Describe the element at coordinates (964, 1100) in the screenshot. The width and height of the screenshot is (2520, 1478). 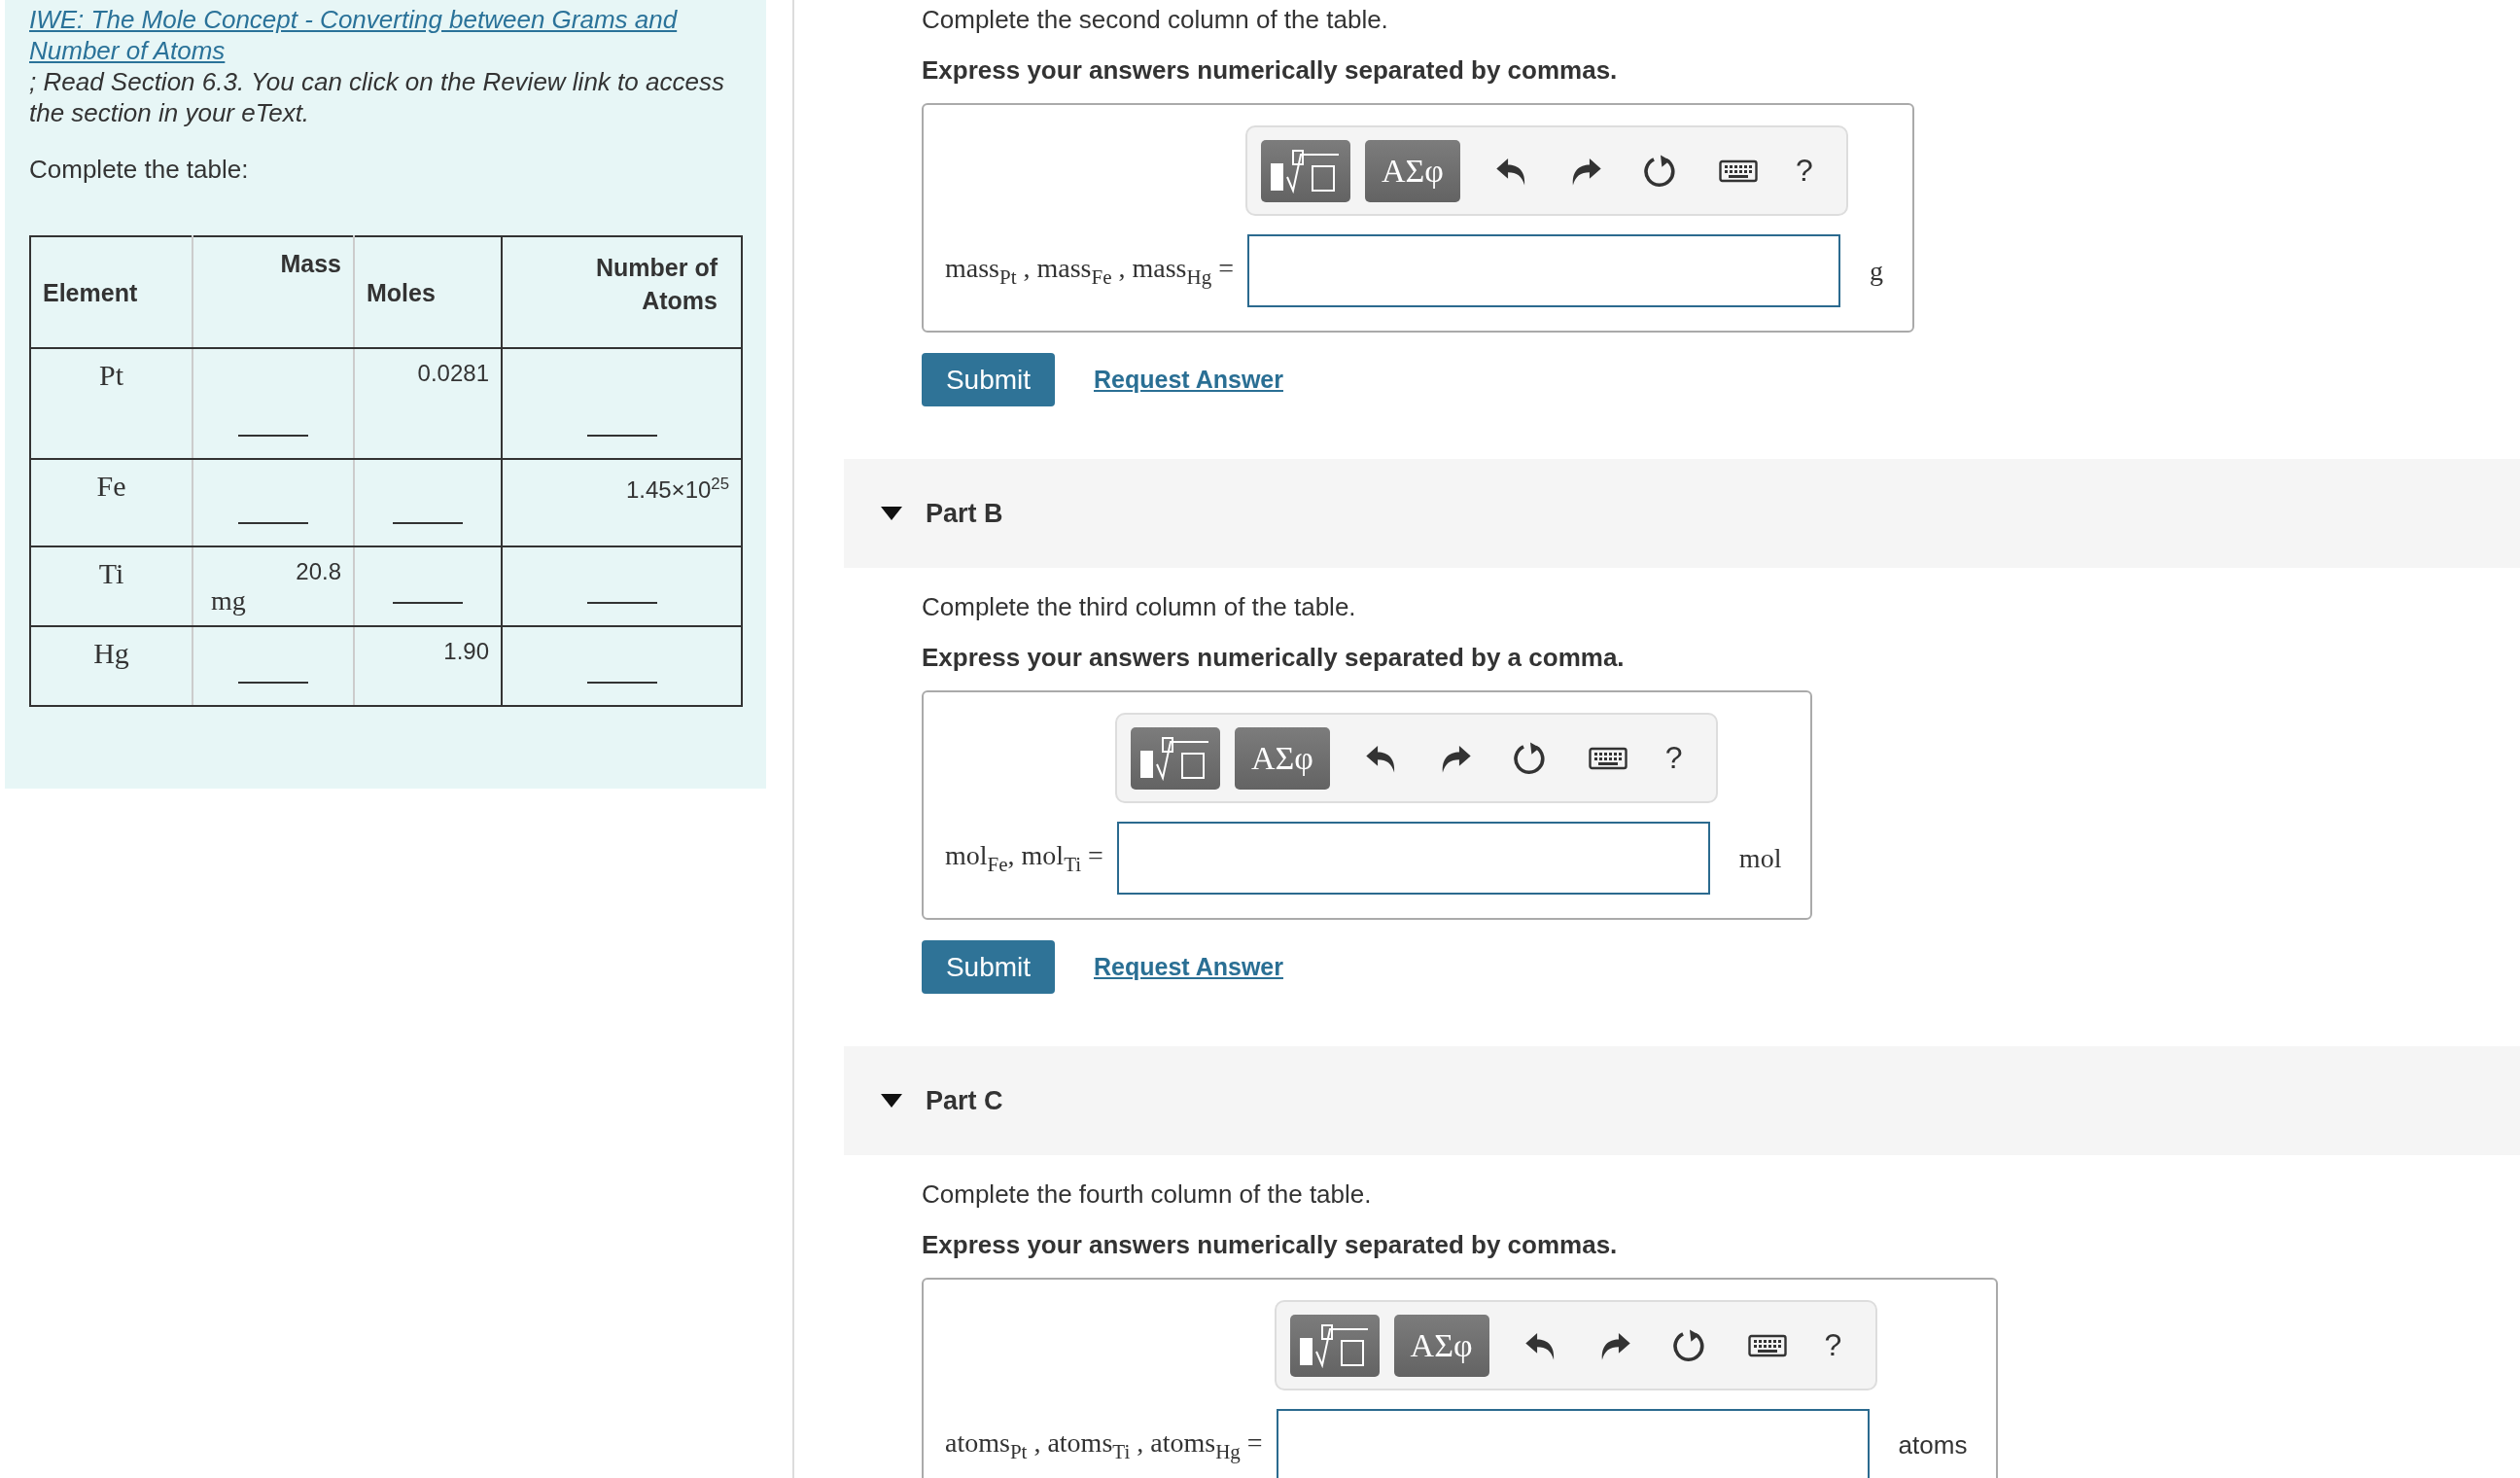
I see `part-title: Part C` at that location.